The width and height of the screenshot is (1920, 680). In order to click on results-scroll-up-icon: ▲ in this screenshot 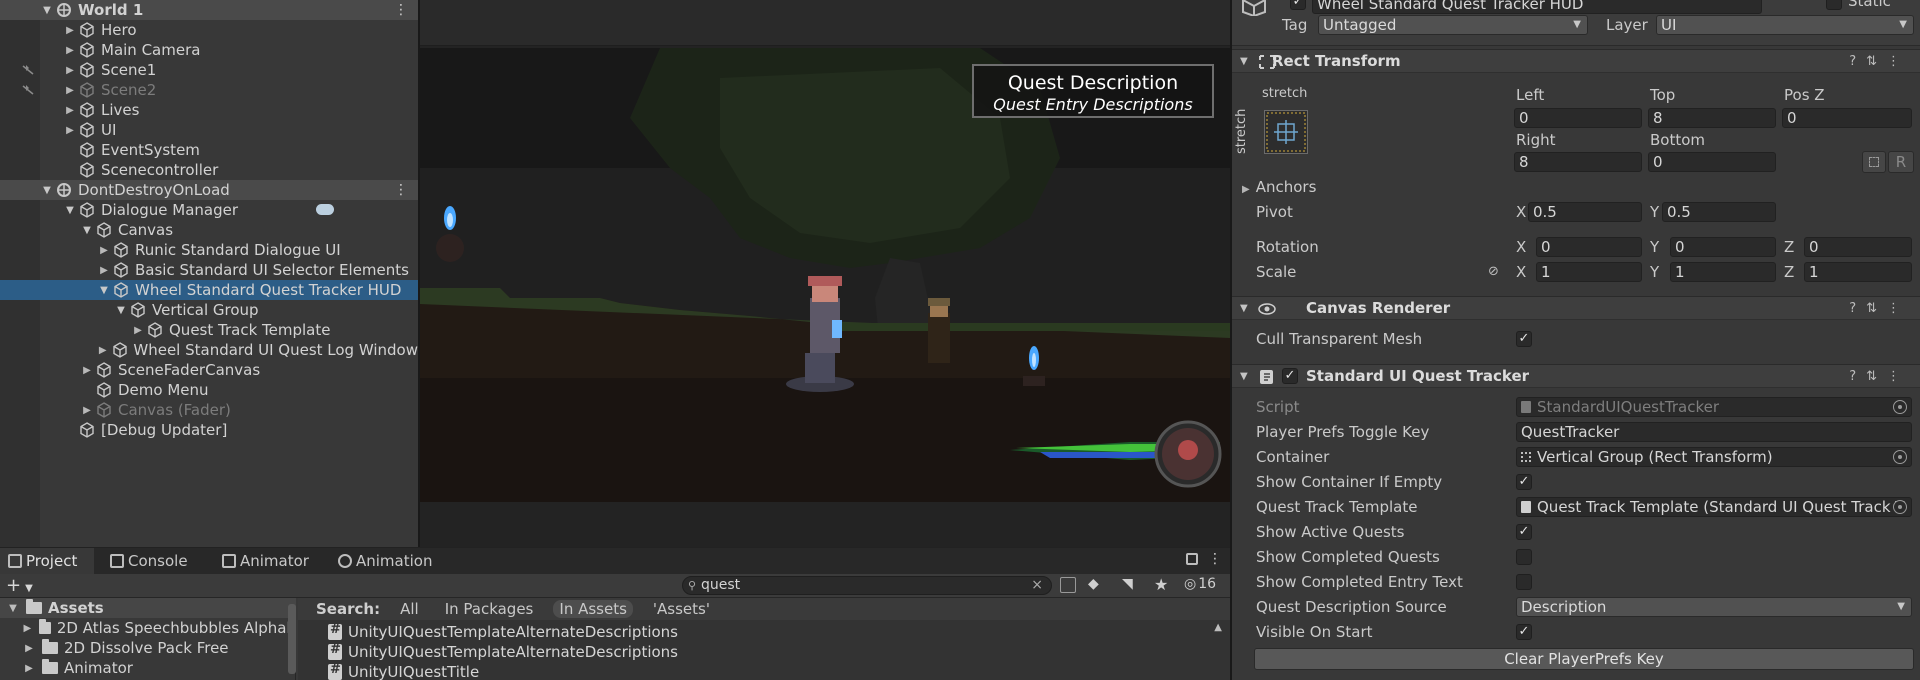, I will do `click(1218, 627)`.